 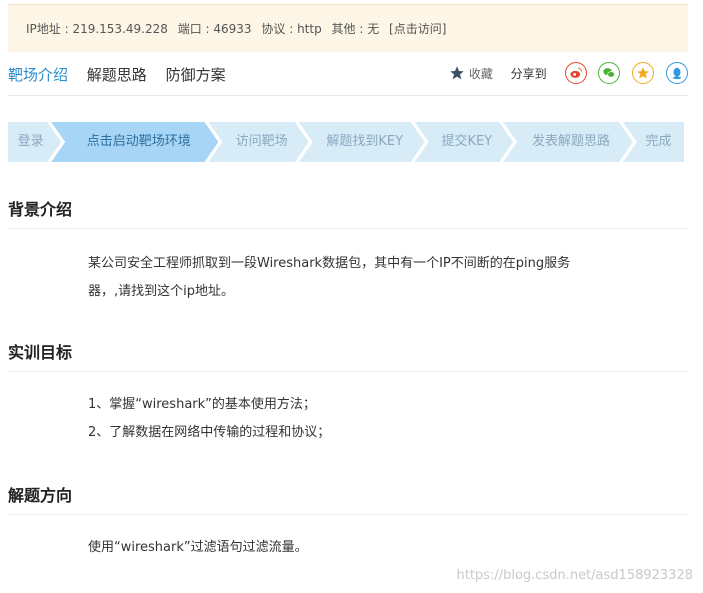 What do you see at coordinates (457, 73) in the screenshot?
I see `star-icon` at bounding box center [457, 73].